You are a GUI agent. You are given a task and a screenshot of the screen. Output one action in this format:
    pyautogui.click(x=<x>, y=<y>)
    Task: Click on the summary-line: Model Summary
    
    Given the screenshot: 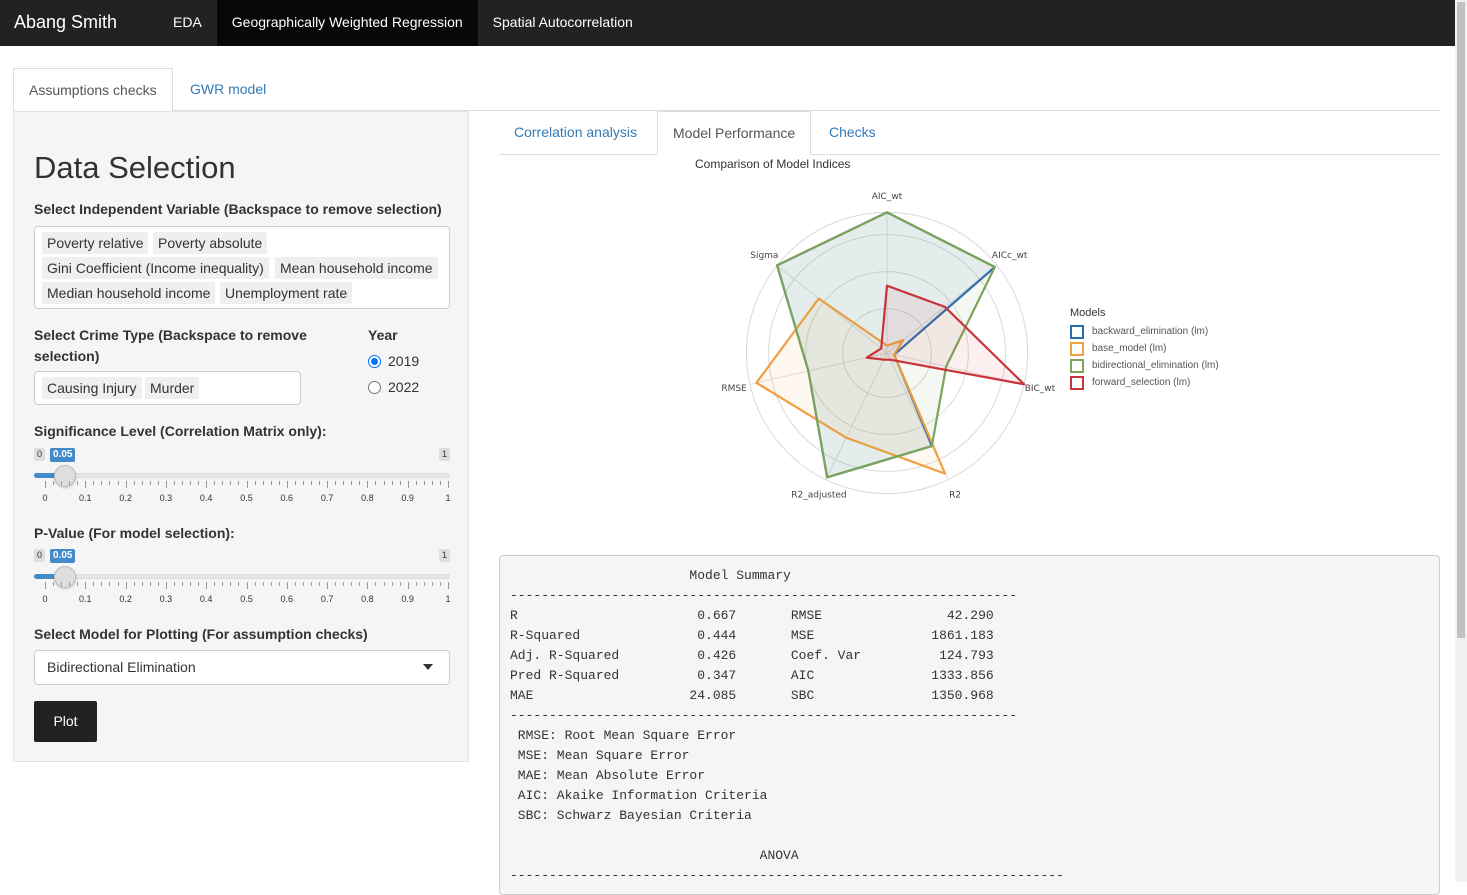 What is the action you would take?
    pyautogui.click(x=650, y=575)
    